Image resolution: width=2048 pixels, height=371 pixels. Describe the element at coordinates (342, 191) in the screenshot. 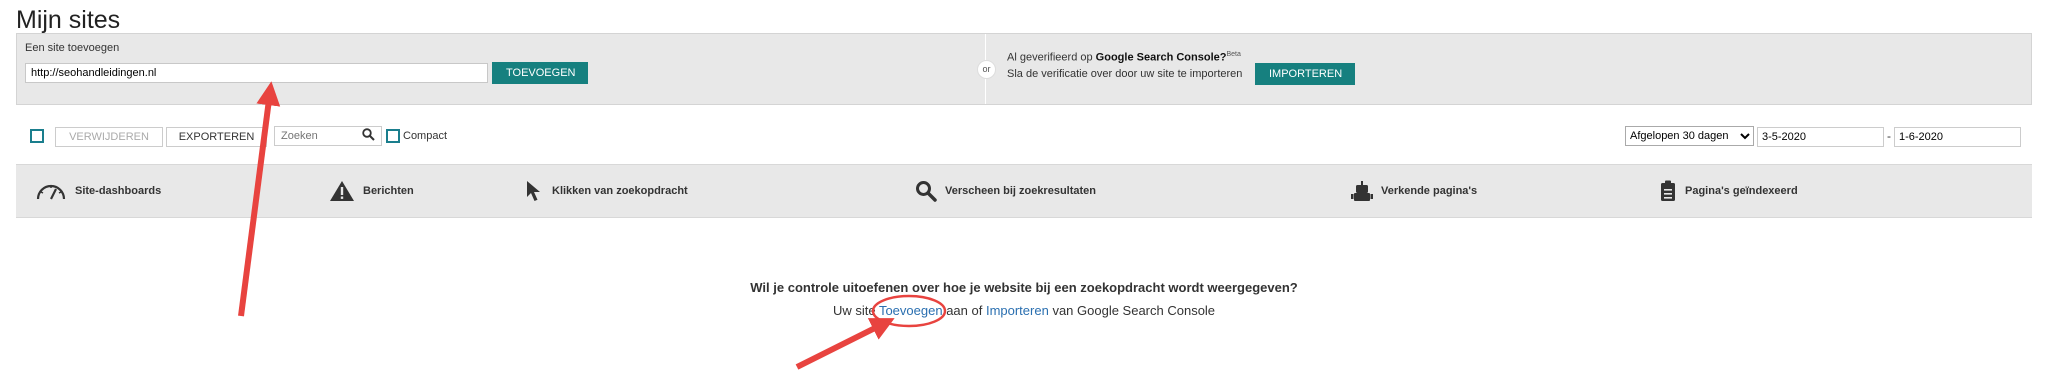

I see `warning-icon` at that location.